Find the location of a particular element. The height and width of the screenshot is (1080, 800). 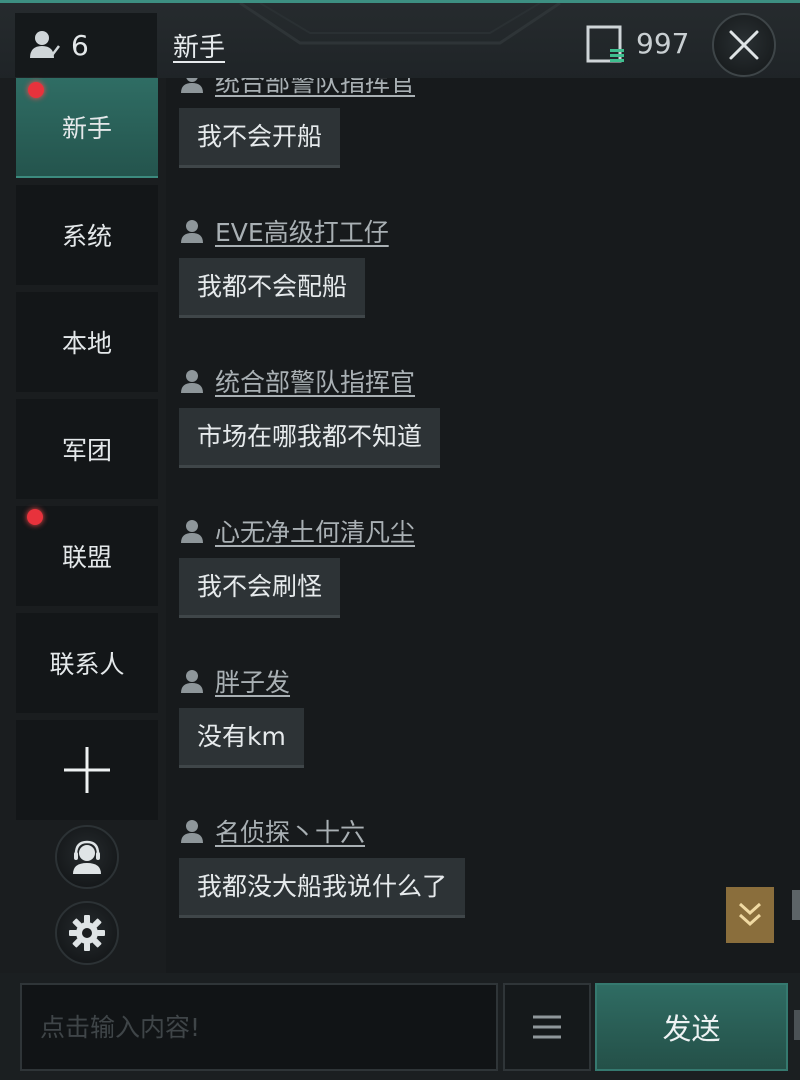

gear-icon is located at coordinates (87, 933).